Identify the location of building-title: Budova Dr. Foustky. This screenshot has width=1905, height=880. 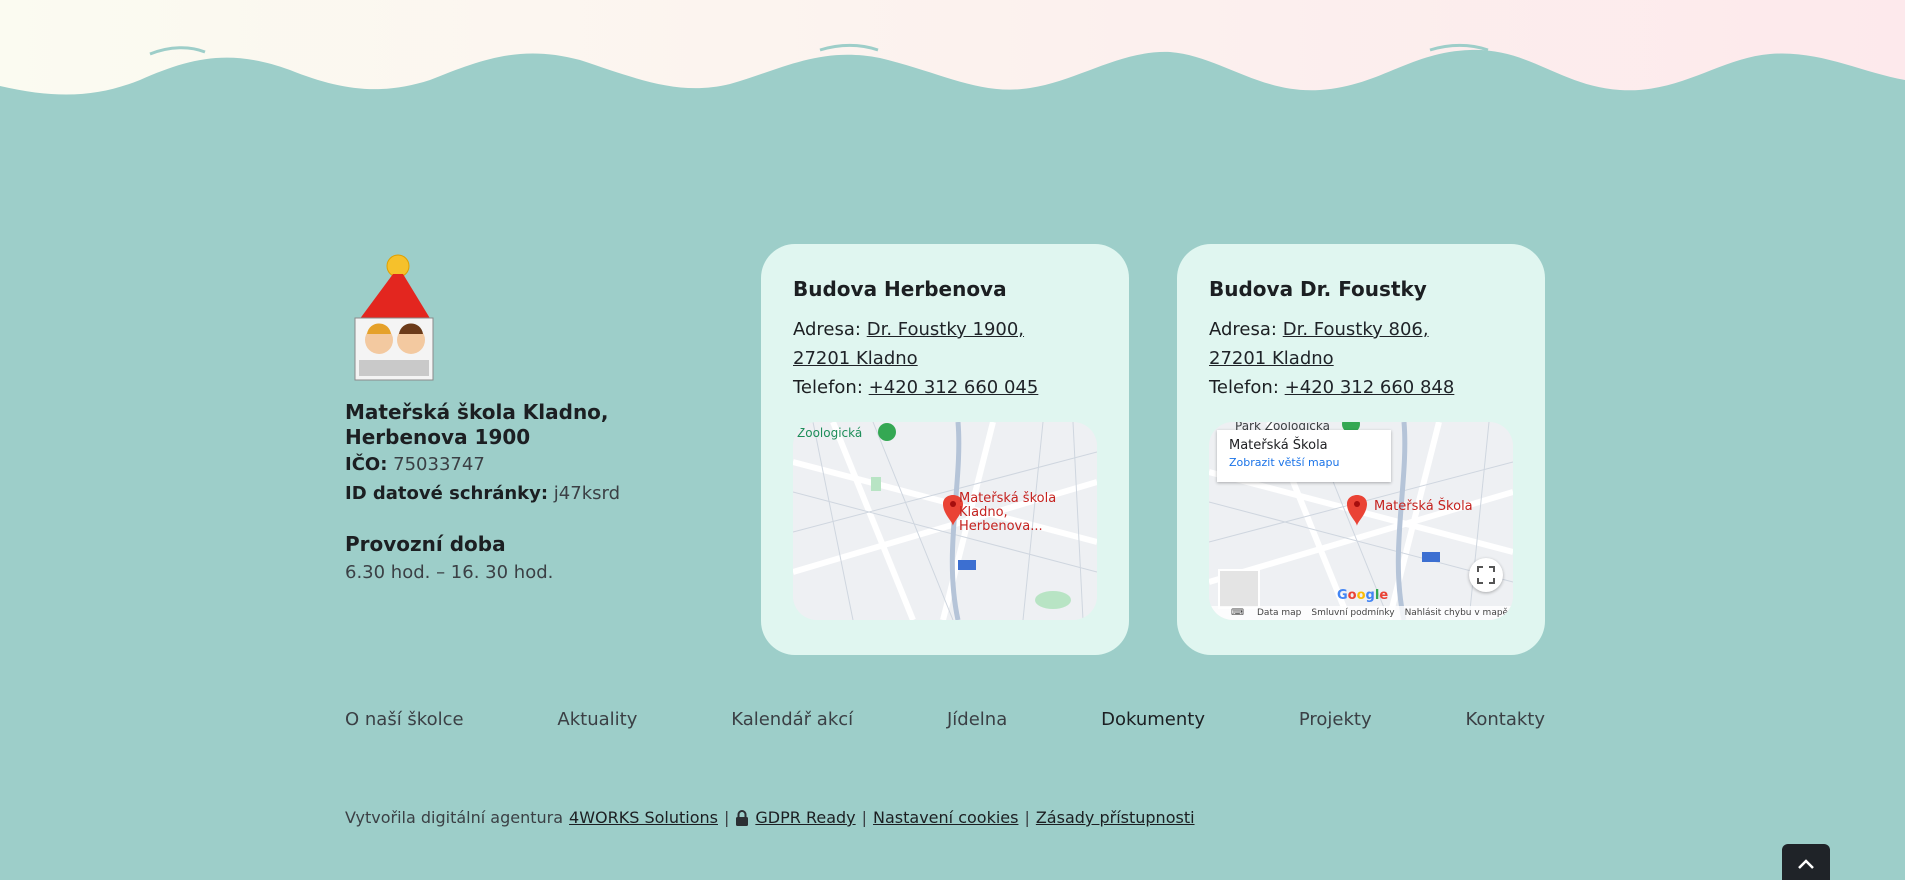
(1318, 289).